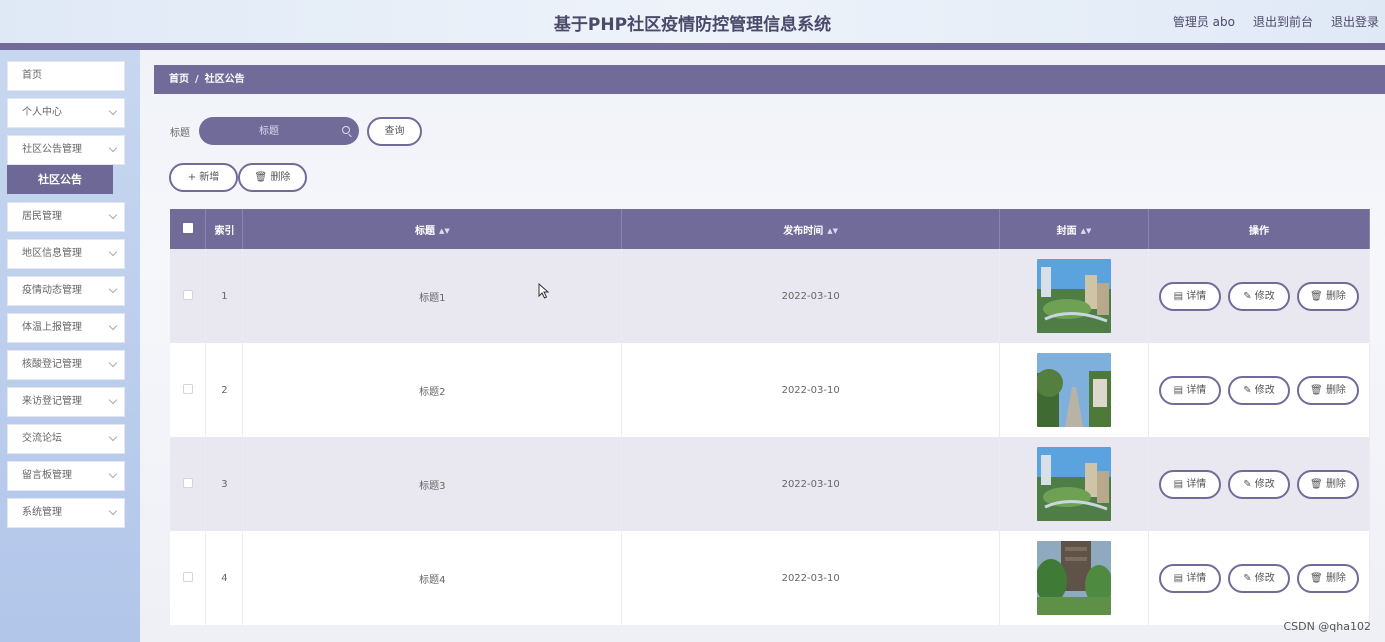 Image resolution: width=1385 pixels, height=642 pixels. Describe the element at coordinates (42, 216) in the screenshot. I see `sidebar-item-label: 居民管理` at that location.